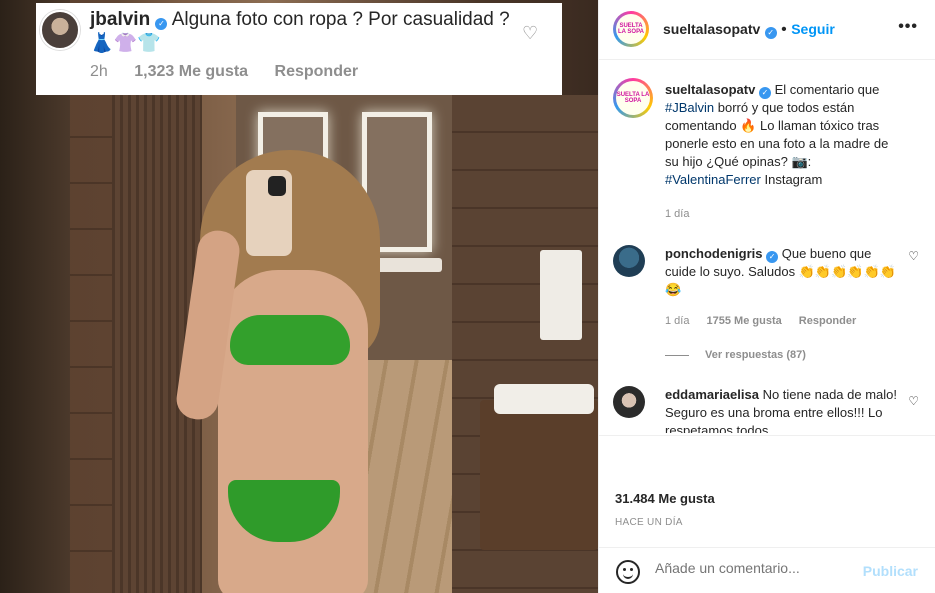 This screenshot has width=935, height=593. I want to click on photo-stool, so click(539, 475).